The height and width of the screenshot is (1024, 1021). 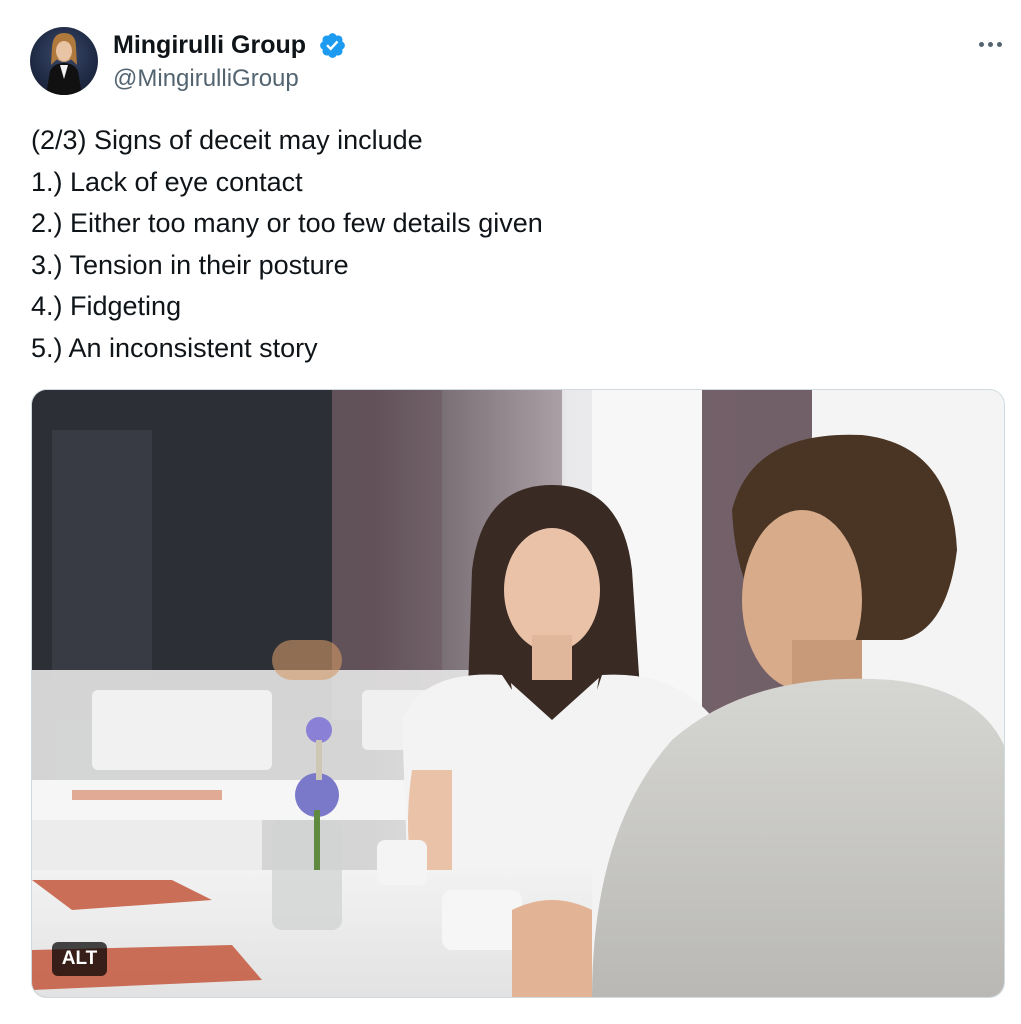 I want to click on tweet-line: 1.) Lack of eye contact, so click(x=167, y=181).